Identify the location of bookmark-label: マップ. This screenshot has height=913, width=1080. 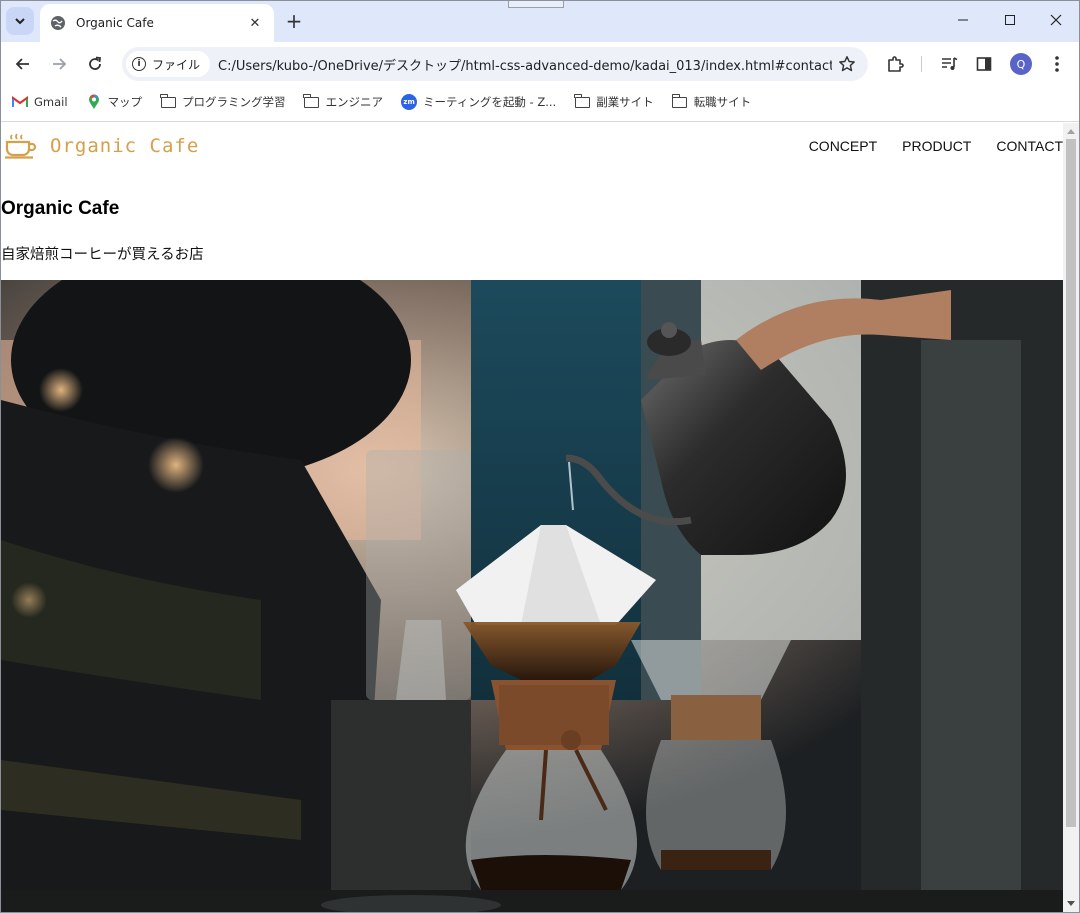
(125, 102).